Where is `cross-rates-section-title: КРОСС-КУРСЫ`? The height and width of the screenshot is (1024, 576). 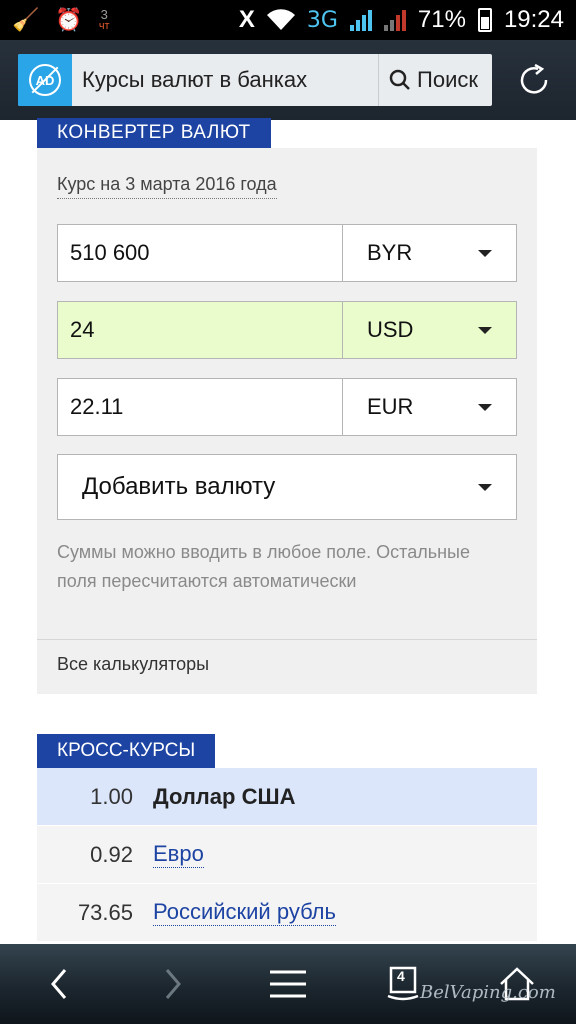 cross-rates-section-title: КРОСС-КУРСЫ is located at coordinates (126, 751).